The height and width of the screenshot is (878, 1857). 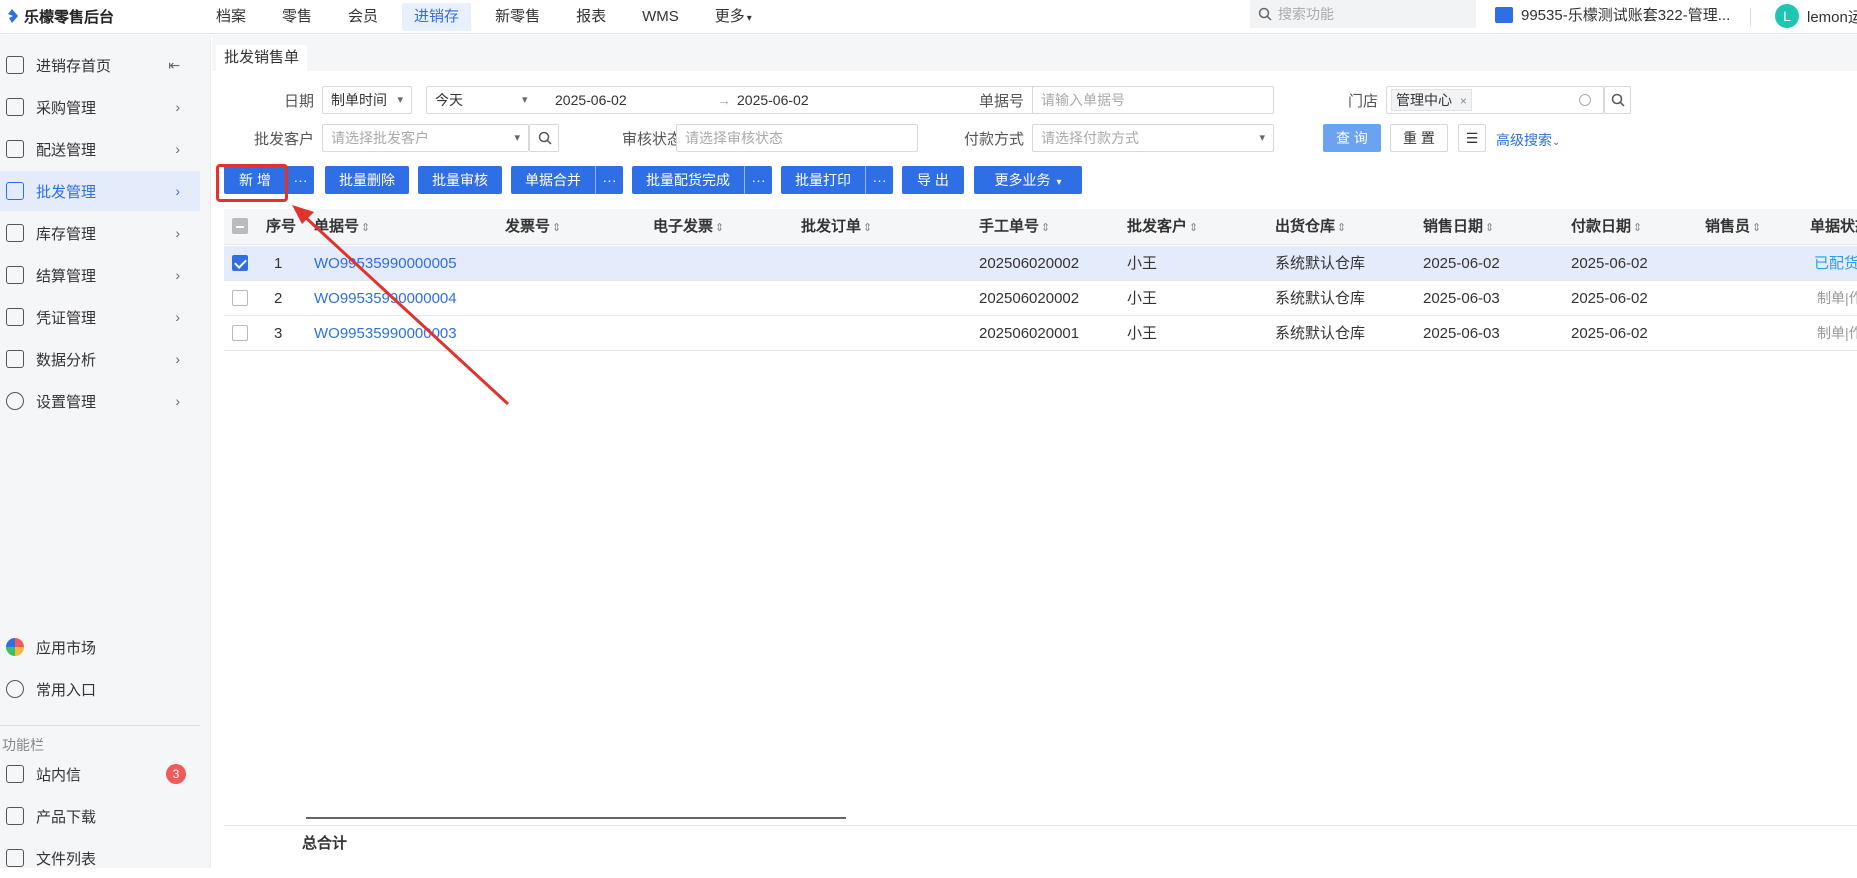 What do you see at coordinates (100, 233) in the screenshot?
I see `sidebar-item-inventory: 库存管理 ›` at bounding box center [100, 233].